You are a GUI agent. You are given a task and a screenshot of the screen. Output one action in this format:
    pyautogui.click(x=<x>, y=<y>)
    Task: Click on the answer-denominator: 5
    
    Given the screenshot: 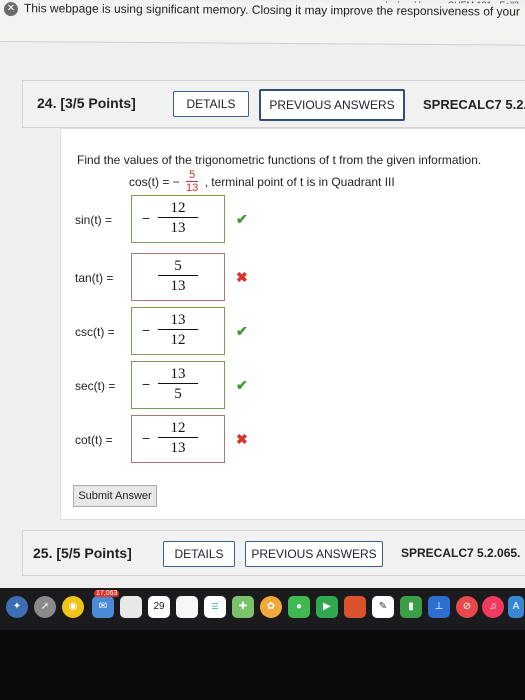 What is the action you would take?
    pyautogui.click(x=178, y=393)
    